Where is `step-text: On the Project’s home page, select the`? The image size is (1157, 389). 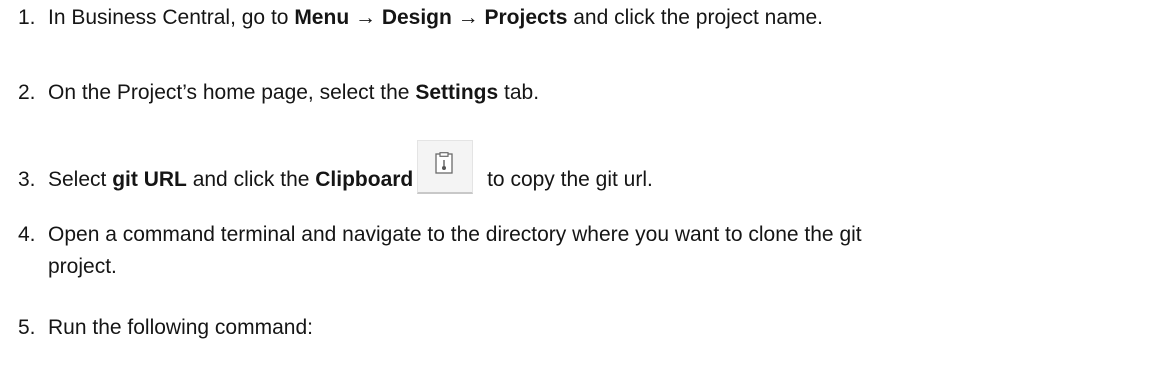 step-text: On the Project’s home page, select the is located at coordinates (232, 92).